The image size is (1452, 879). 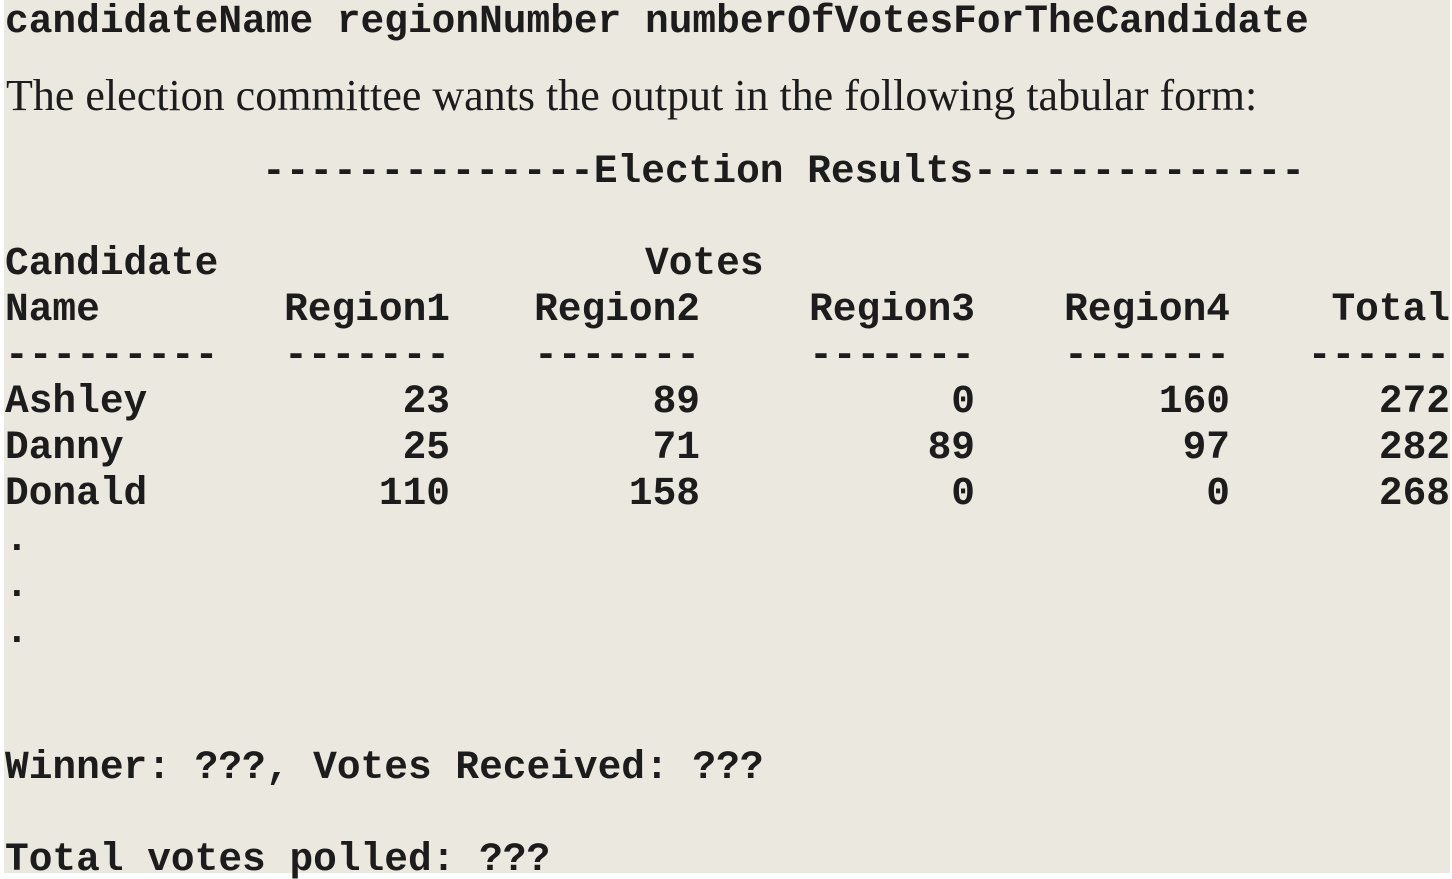 I want to click on header-name: Name, so click(x=52, y=309).